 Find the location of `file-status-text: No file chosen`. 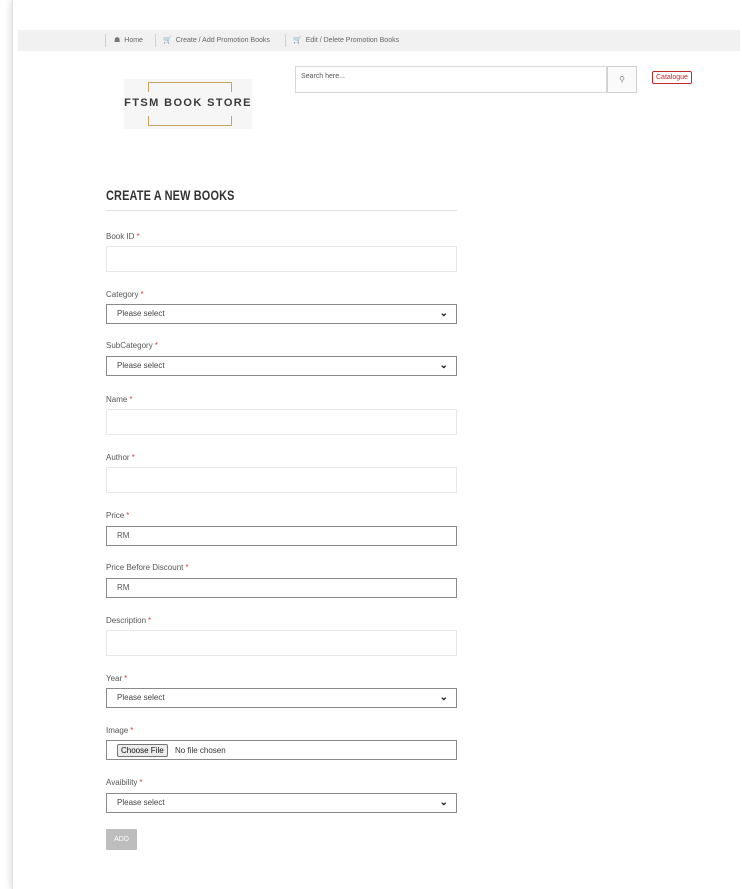

file-status-text: No file chosen is located at coordinates (200, 750).